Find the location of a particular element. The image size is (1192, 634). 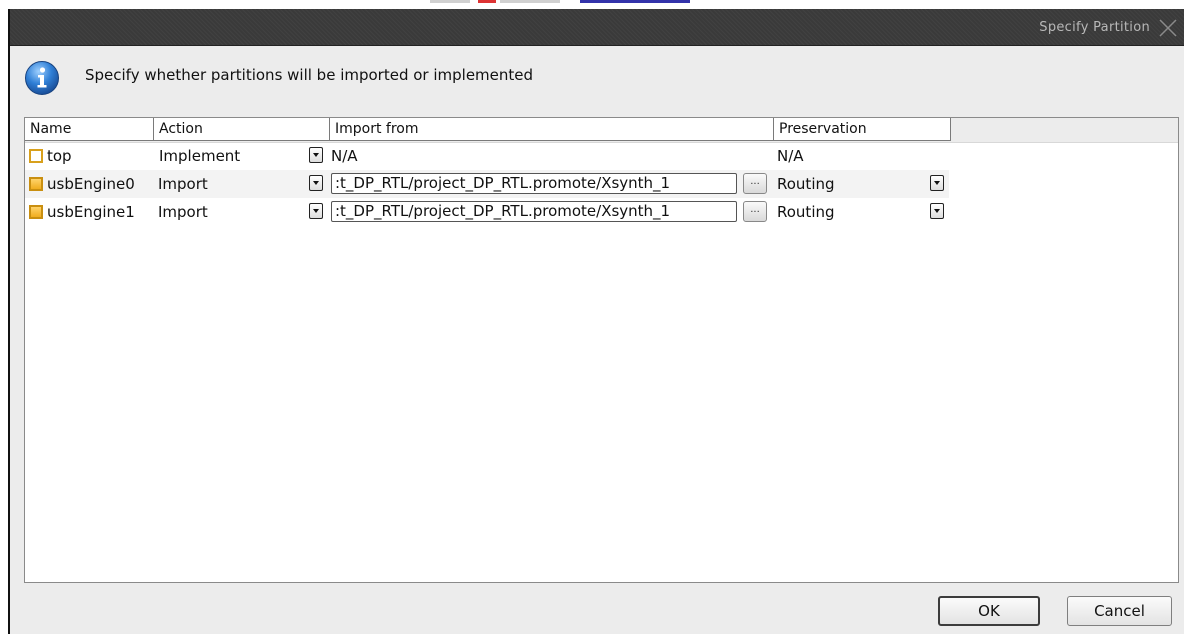

row-name: usbEngine1 is located at coordinates (91, 212).